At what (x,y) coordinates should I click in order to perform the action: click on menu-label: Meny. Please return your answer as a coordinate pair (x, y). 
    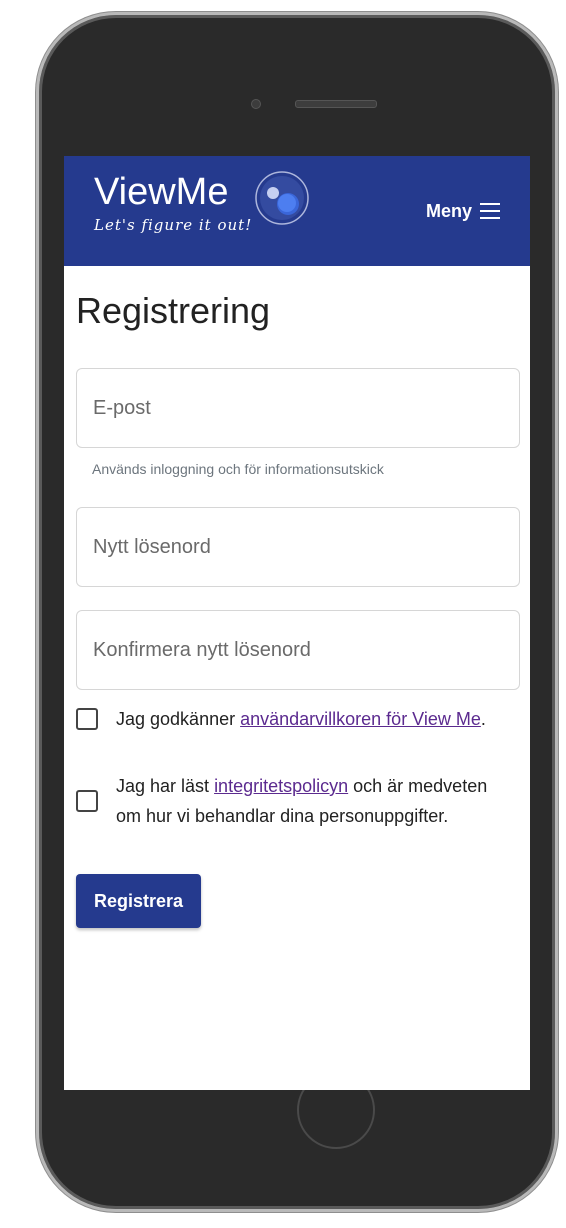
    Looking at the image, I should click on (448, 211).